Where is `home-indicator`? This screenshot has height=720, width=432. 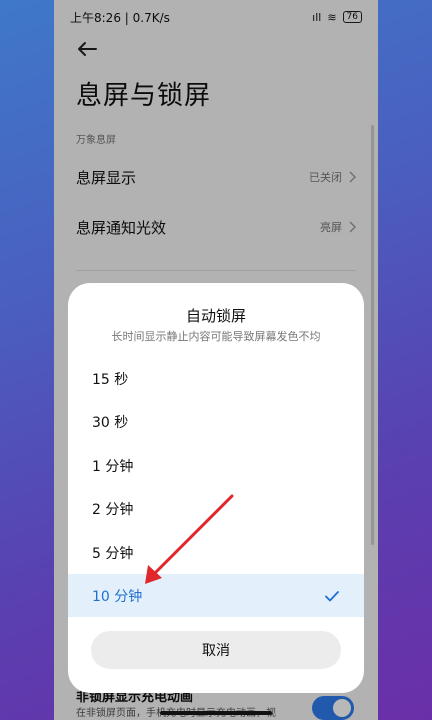
home-indicator is located at coordinates (216, 713).